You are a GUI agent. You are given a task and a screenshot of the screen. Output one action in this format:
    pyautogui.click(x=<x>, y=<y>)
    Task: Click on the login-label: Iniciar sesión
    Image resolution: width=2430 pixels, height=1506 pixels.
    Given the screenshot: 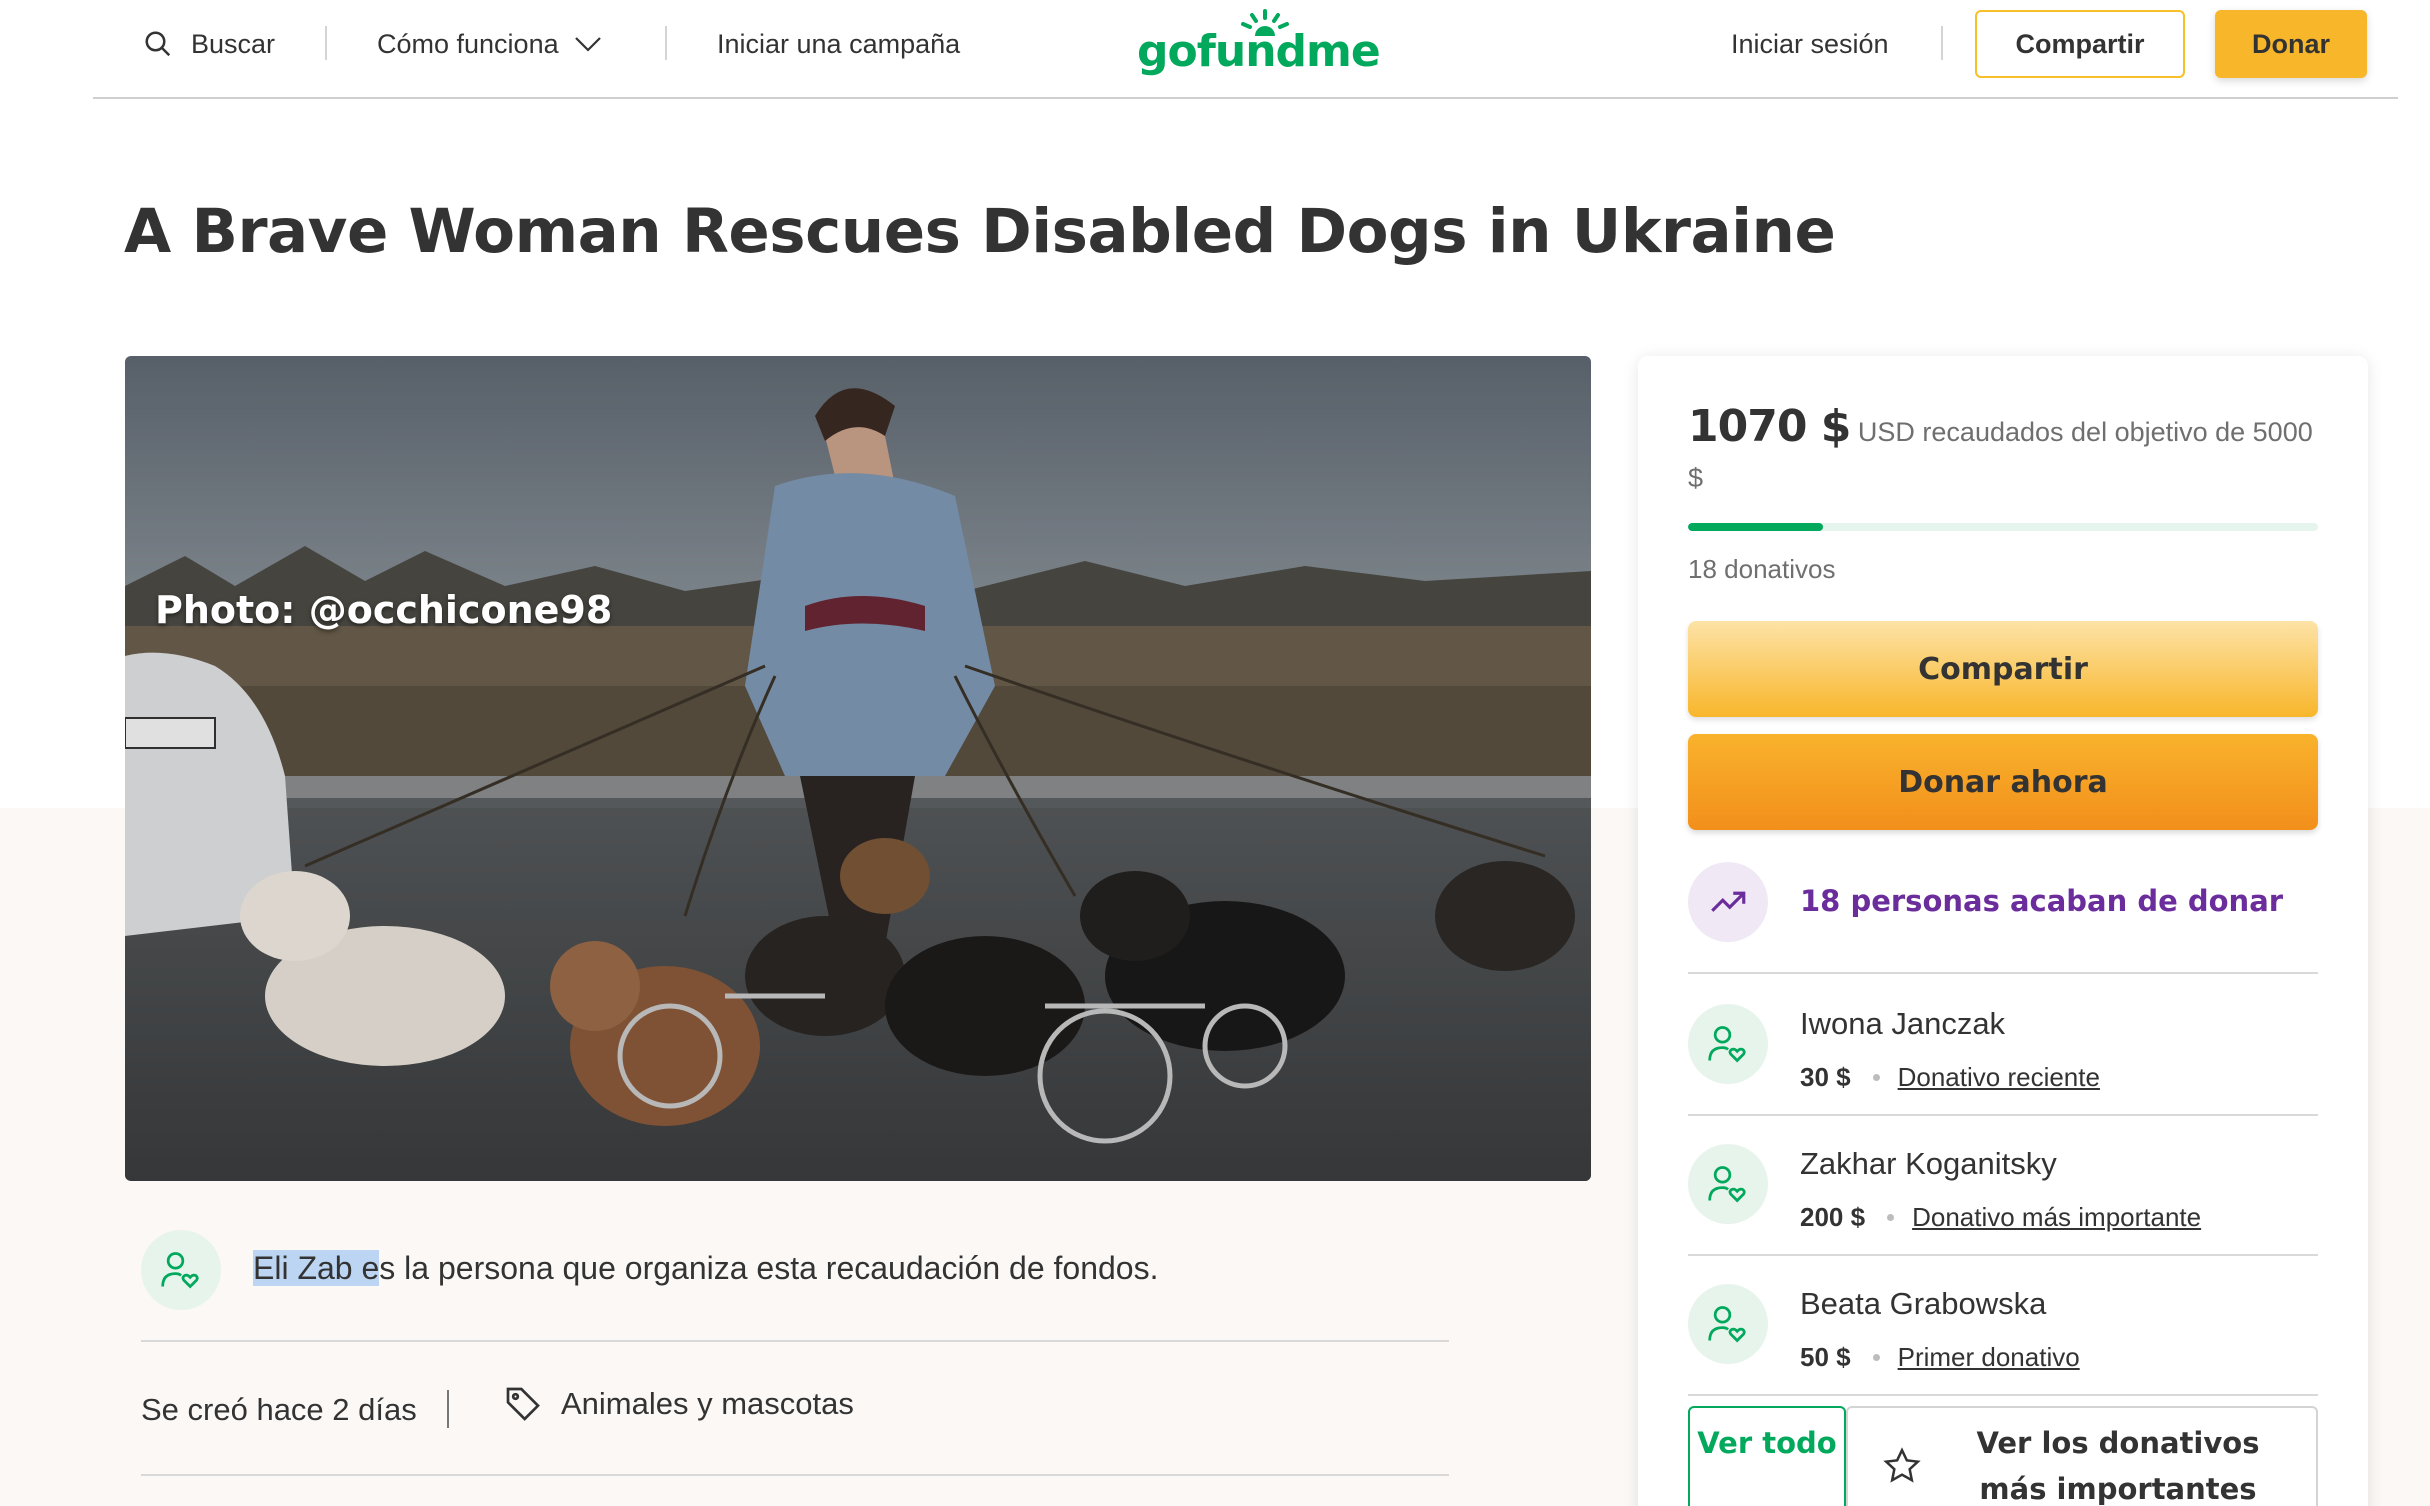 What is the action you would take?
    pyautogui.click(x=1810, y=43)
    